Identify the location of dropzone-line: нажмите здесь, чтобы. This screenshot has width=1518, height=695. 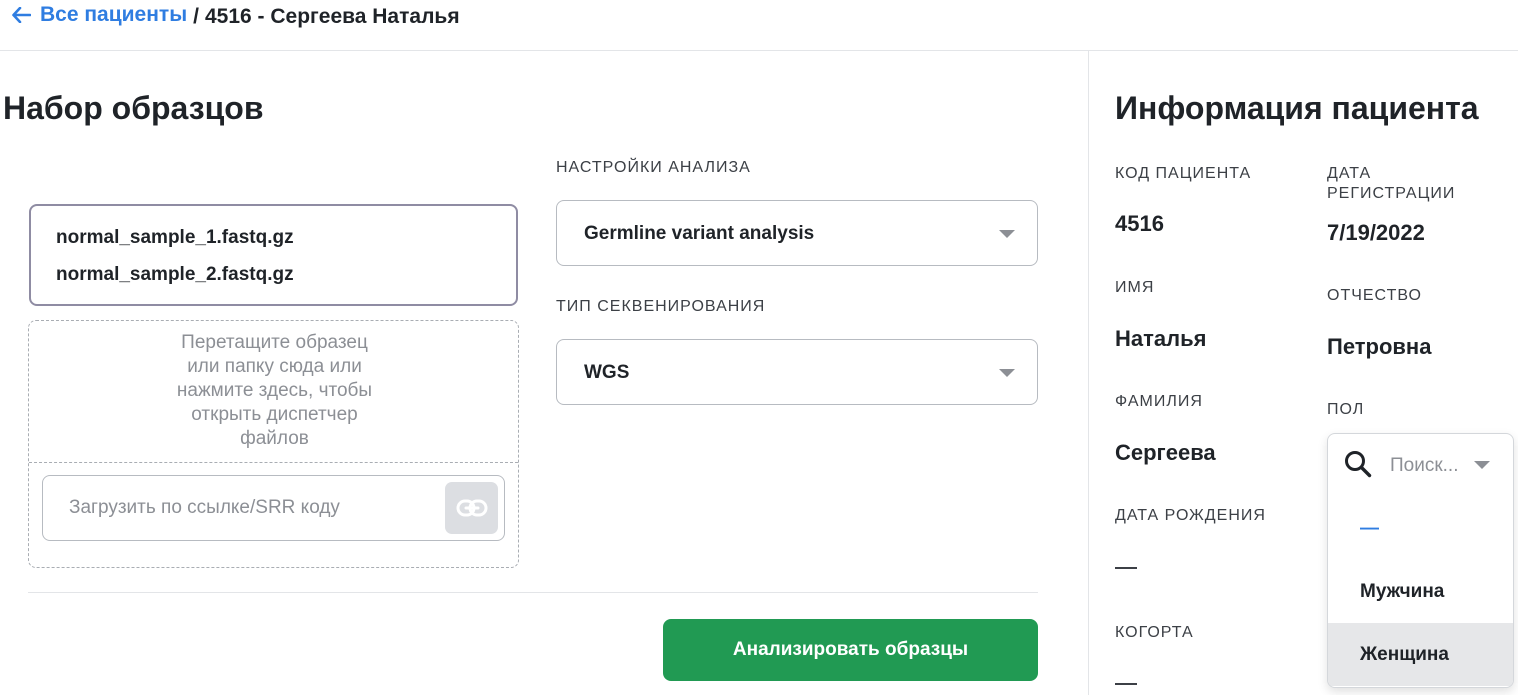
(274, 390).